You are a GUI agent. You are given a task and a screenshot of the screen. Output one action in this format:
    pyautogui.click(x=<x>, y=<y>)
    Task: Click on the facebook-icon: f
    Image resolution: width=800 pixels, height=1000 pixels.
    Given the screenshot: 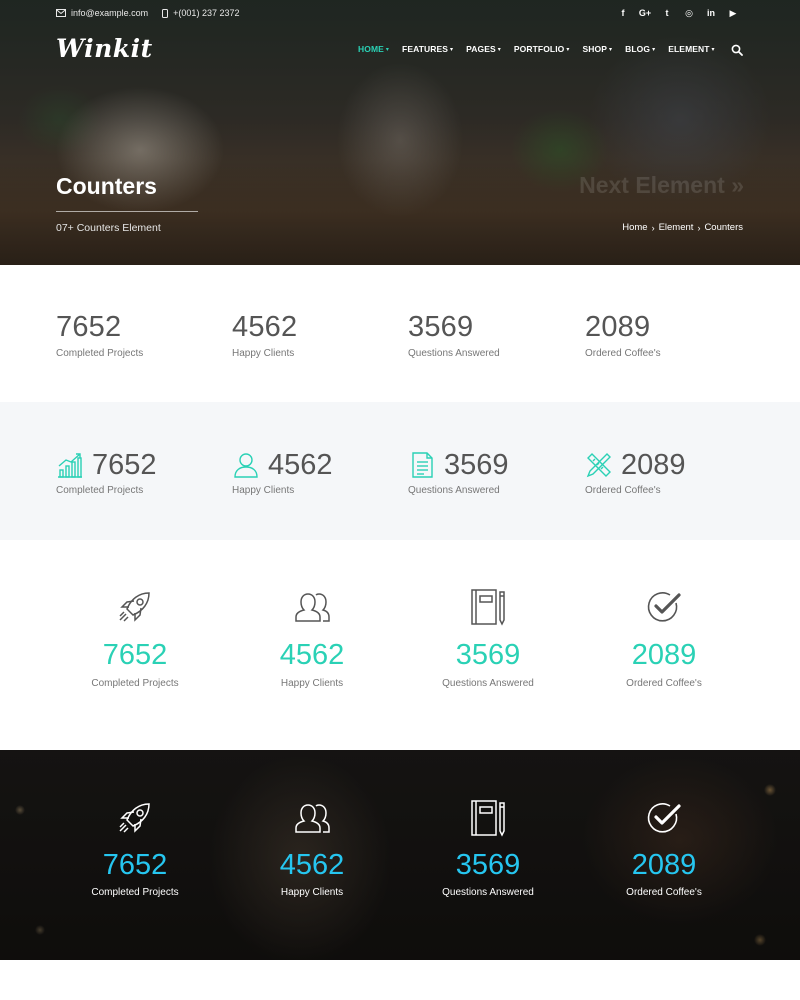 What is the action you would take?
    pyautogui.click(x=623, y=13)
    